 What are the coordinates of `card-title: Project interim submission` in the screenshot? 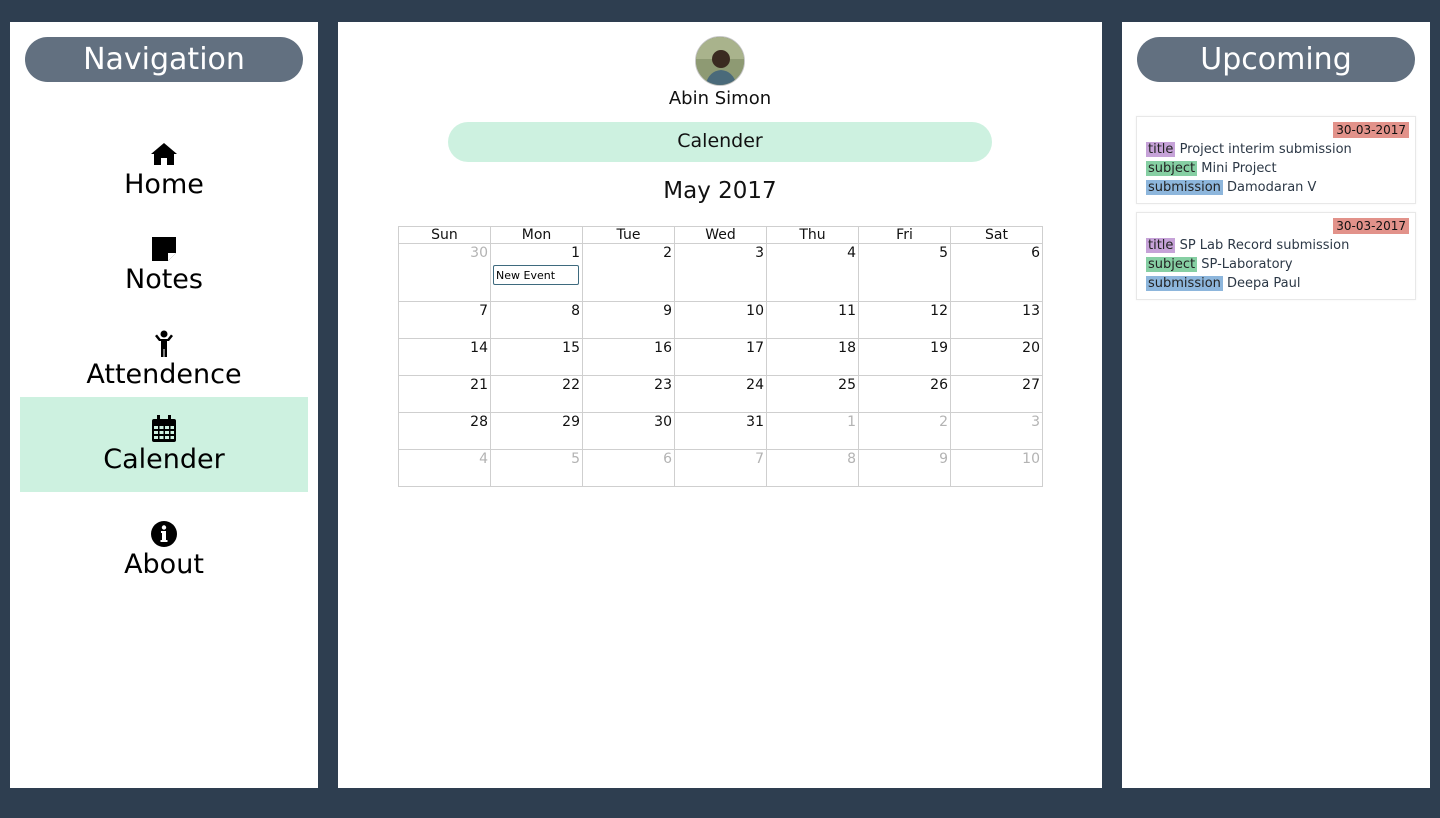 It's located at (1265, 149).